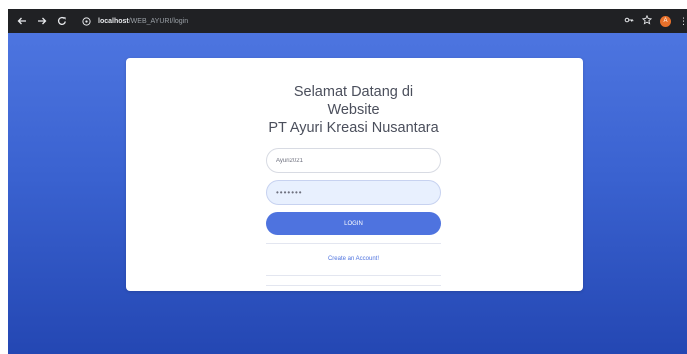 Image resolution: width=687 pixels, height=354 pixels. What do you see at coordinates (683, 21) in the screenshot?
I see `browser-menu-icon: ⋮` at bounding box center [683, 21].